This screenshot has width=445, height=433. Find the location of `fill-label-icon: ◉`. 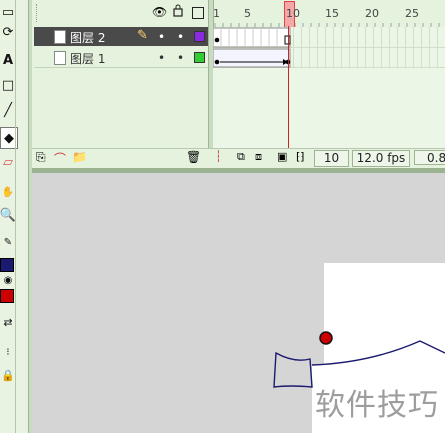

fill-label-icon: ◉ is located at coordinates (8, 280).